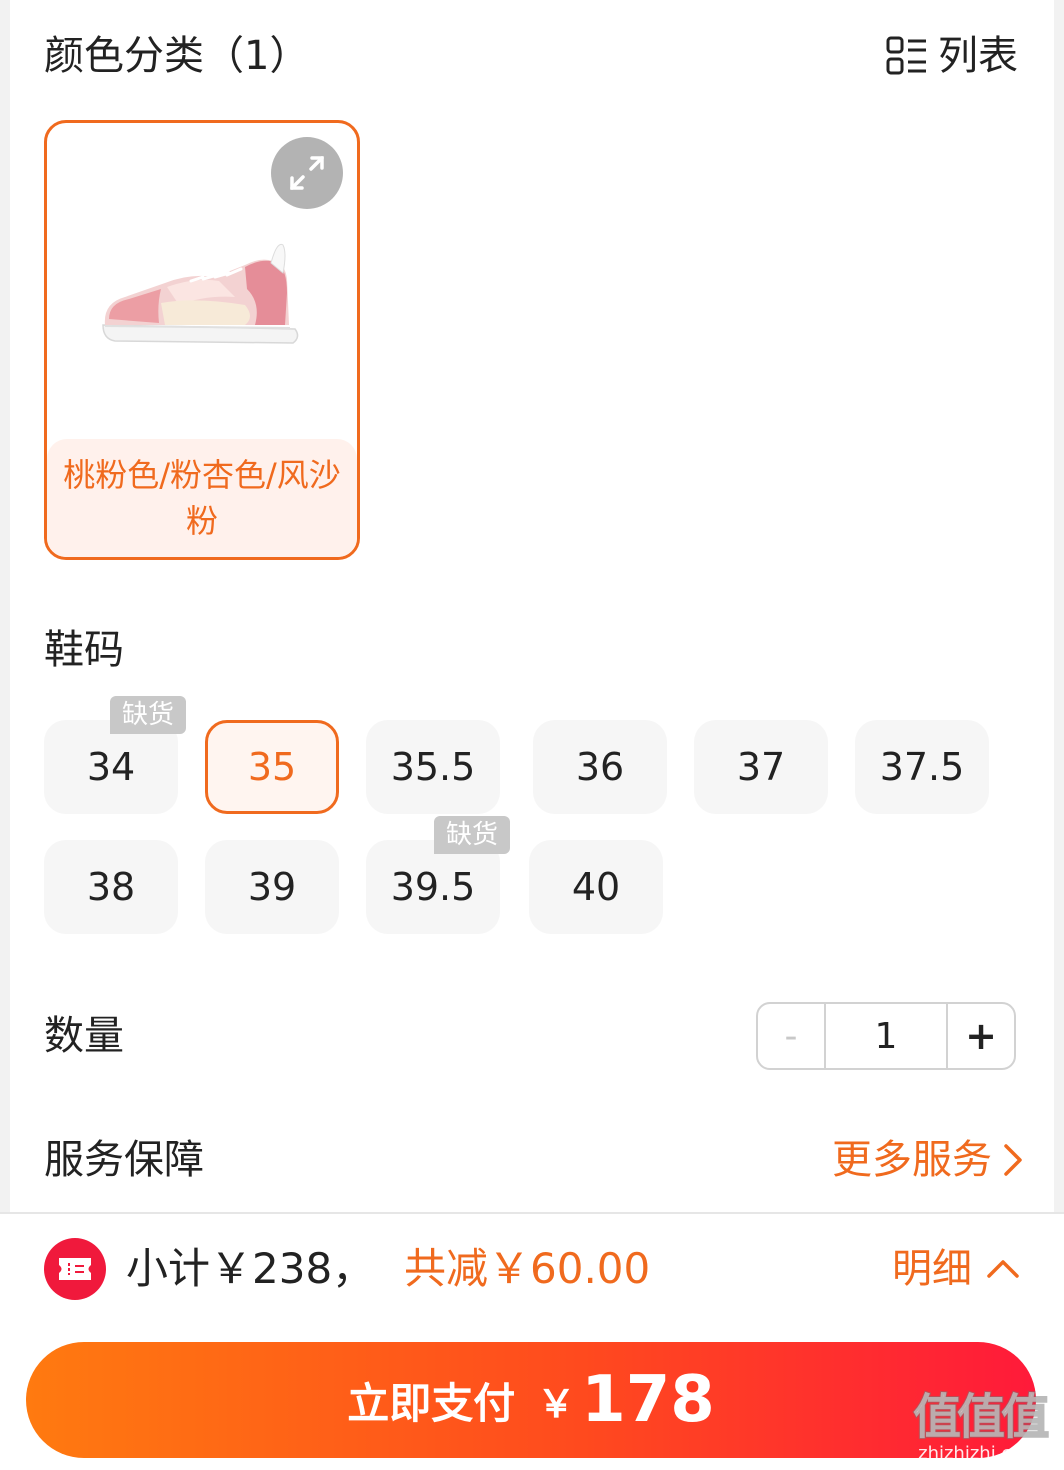 The image size is (1064, 1470). What do you see at coordinates (84, 1036) in the screenshot?
I see `quantity-section-title: 数量` at bounding box center [84, 1036].